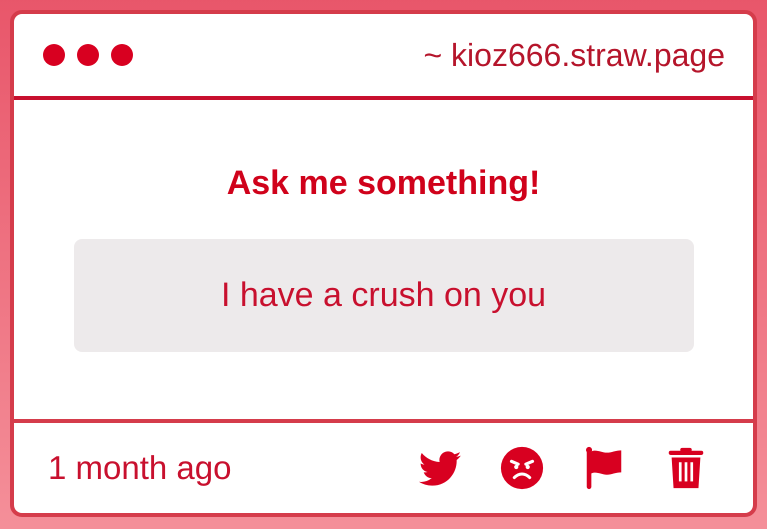 Image resolution: width=767 pixels, height=529 pixels. I want to click on angry-face-icon, so click(522, 468).